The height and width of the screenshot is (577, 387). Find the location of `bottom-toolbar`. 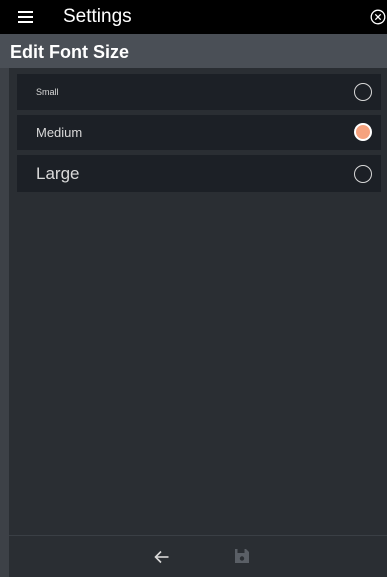

bottom-toolbar is located at coordinates (198, 556).